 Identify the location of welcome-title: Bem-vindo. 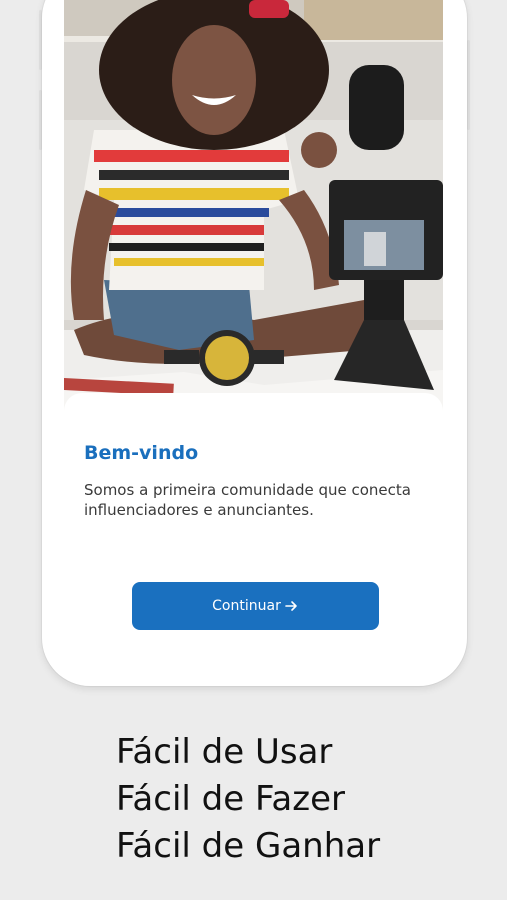
(141, 453).